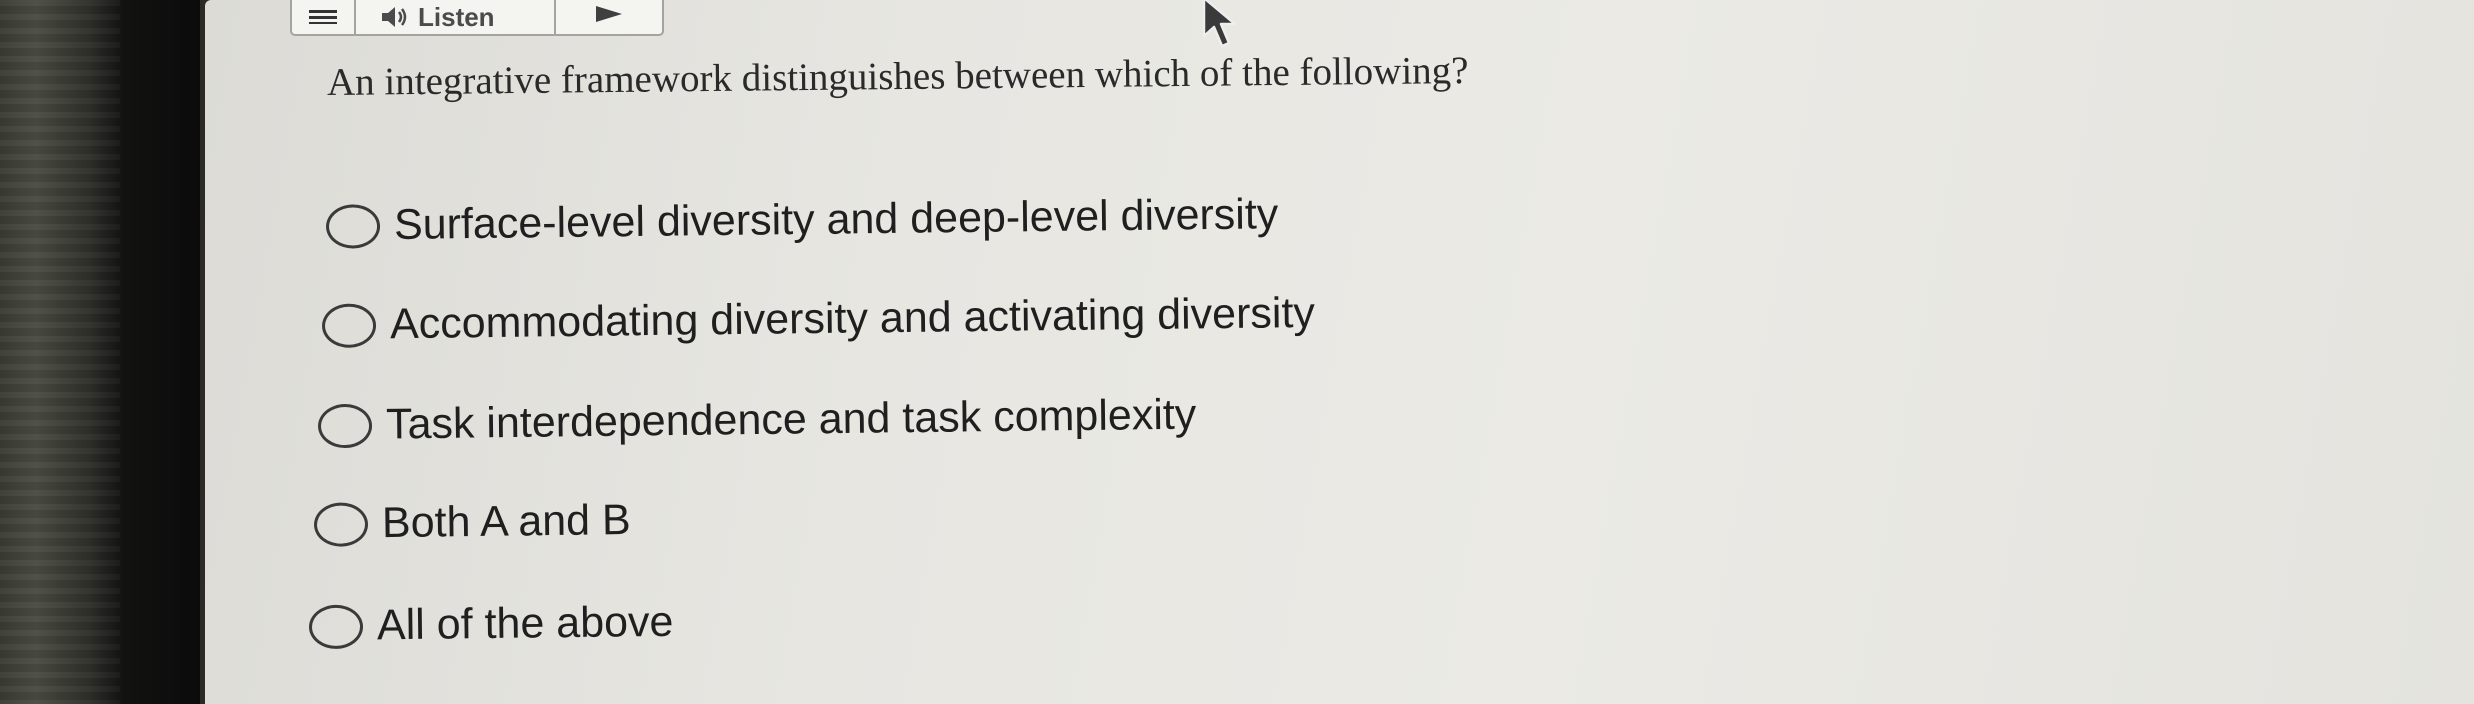 The height and width of the screenshot is (704, 2474). I want to click on option-d: Both A and B, so click(472, 522).